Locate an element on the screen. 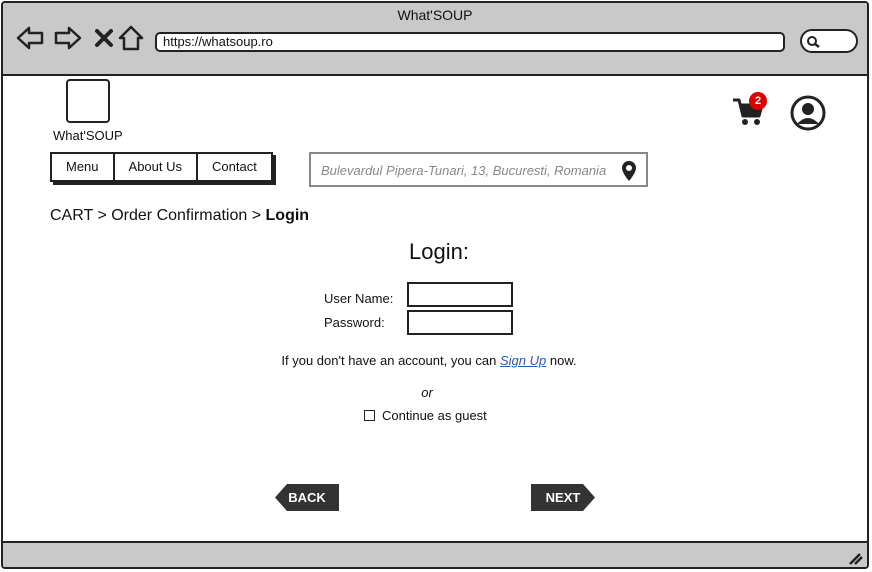 The image size is (872, 572). logo-text: What'SOUP is located at coordinates (88, 135).